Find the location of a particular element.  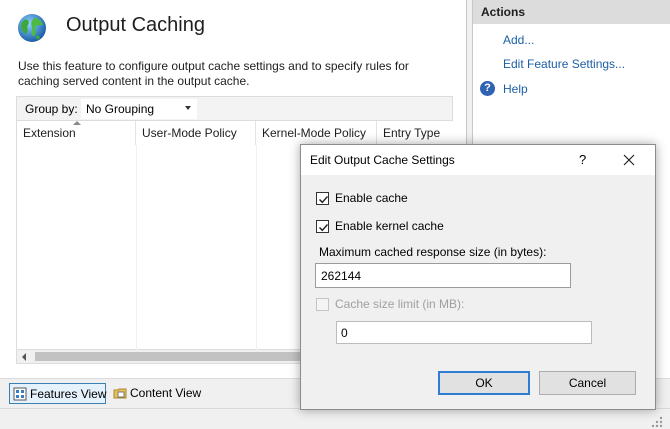

column-header-label: Extension is located at coordinates (49, 133).